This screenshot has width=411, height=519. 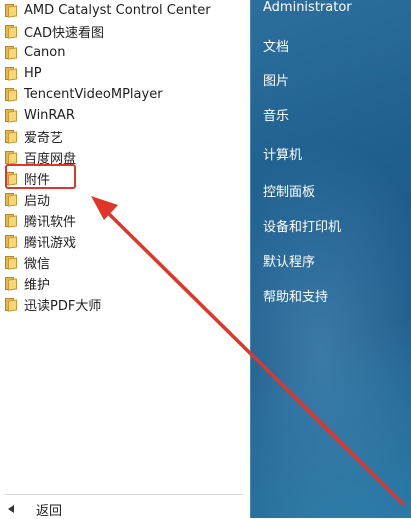 I want to click on right-item-documents: 文档, so click(x=276, y=45).